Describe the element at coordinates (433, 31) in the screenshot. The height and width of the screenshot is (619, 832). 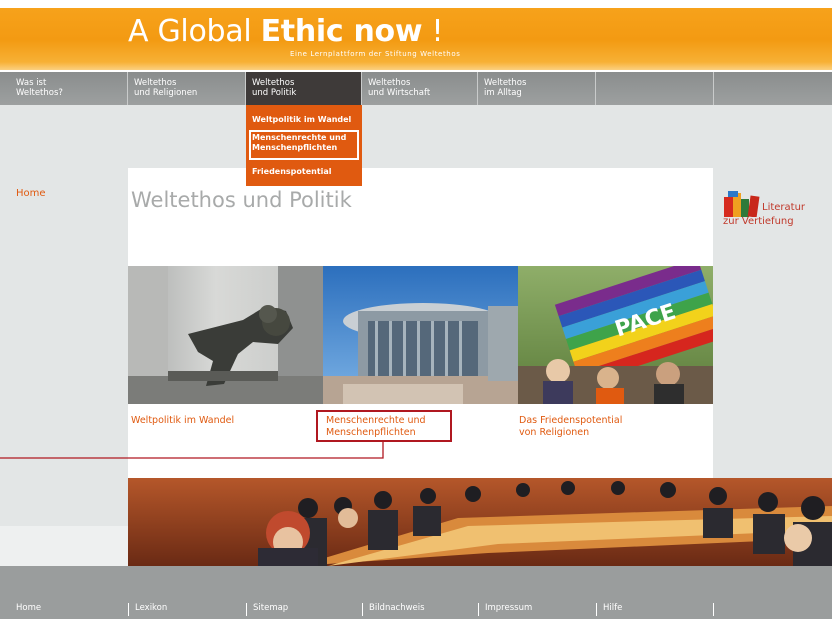
I see `logo-text-suffix: !` at that location.